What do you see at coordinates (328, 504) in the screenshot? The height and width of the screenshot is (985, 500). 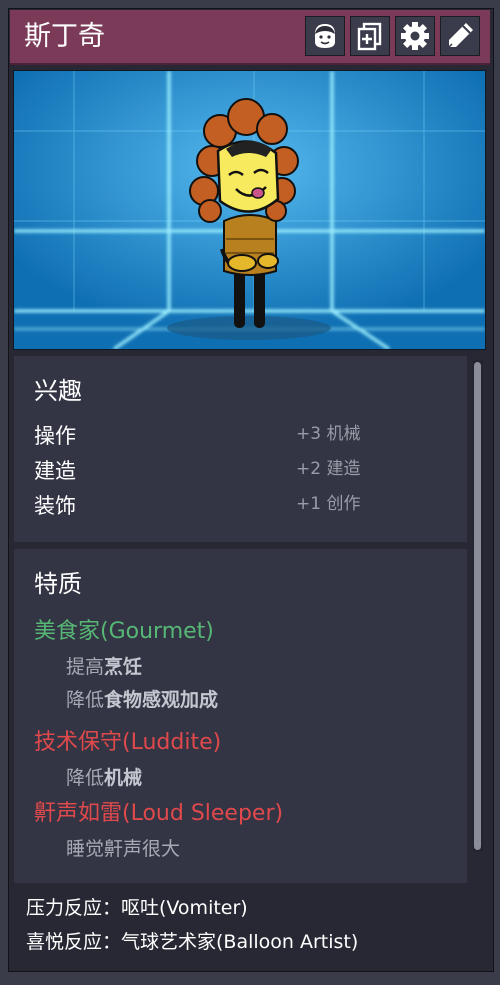 I see `interest-value: +1 创作` at bounding box center [328, 504].